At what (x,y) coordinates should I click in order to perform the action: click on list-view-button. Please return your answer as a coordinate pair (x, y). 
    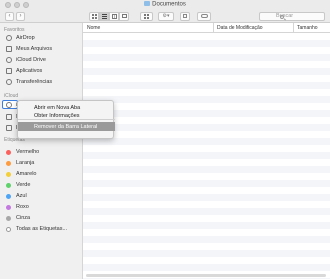
    Looking at the image, I should click on (104, 16).